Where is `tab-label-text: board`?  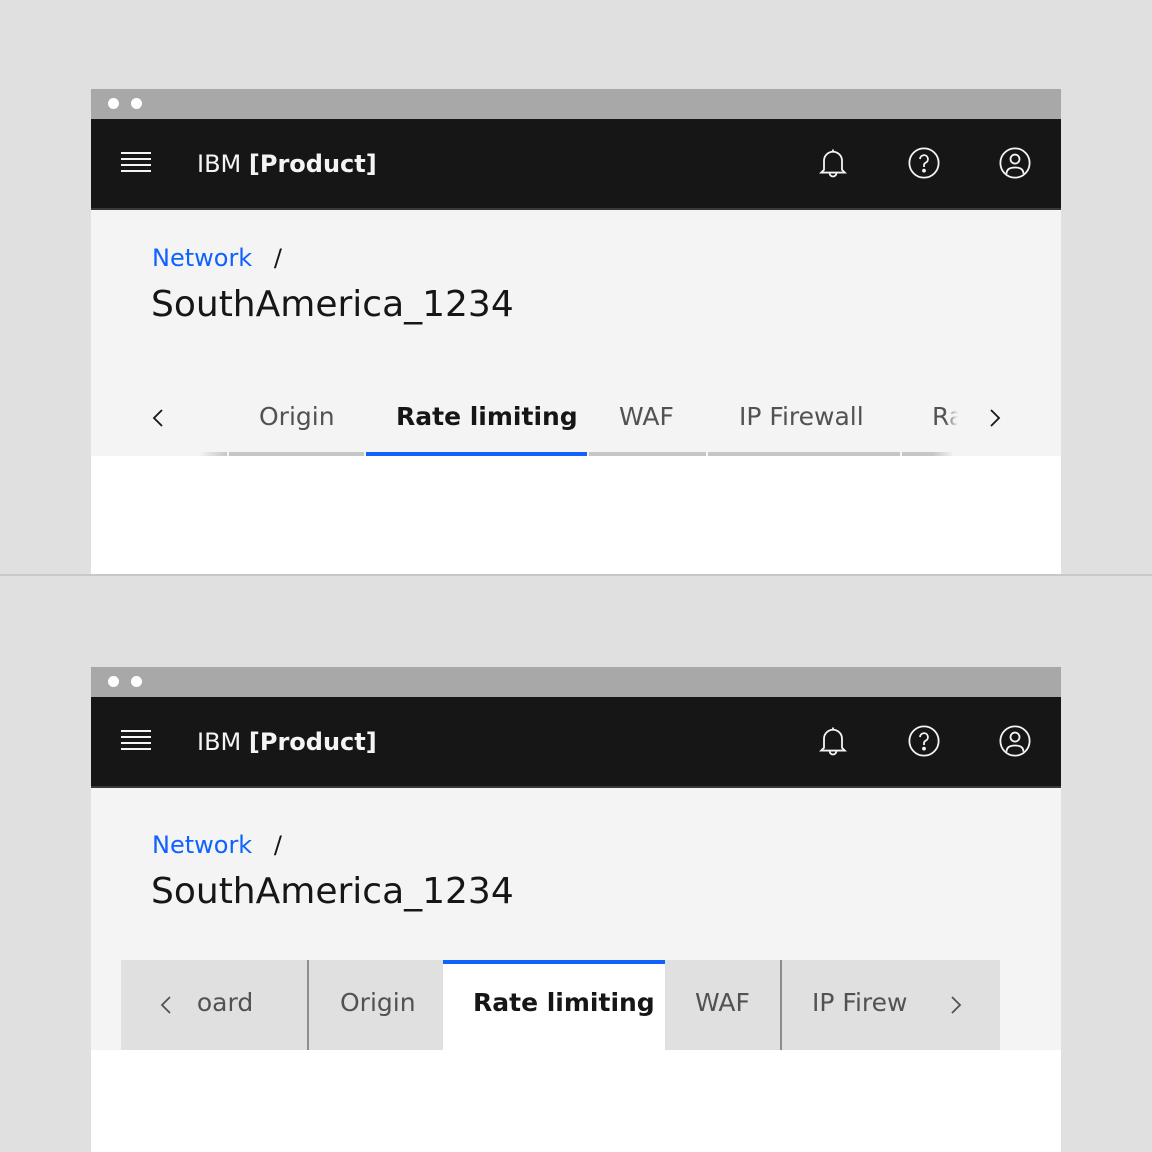 tab-label-text: board is located at coordinates (217, 1002).